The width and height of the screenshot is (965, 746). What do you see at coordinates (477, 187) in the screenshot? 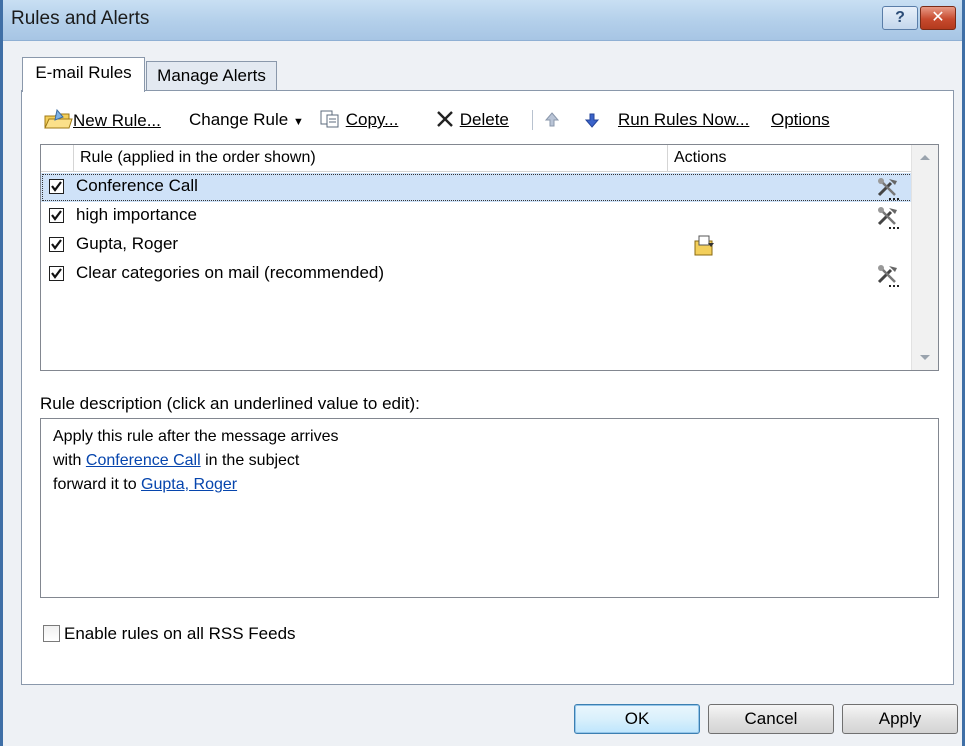
I see `rule-row: Conference Call` at bounding box center [477, 187].